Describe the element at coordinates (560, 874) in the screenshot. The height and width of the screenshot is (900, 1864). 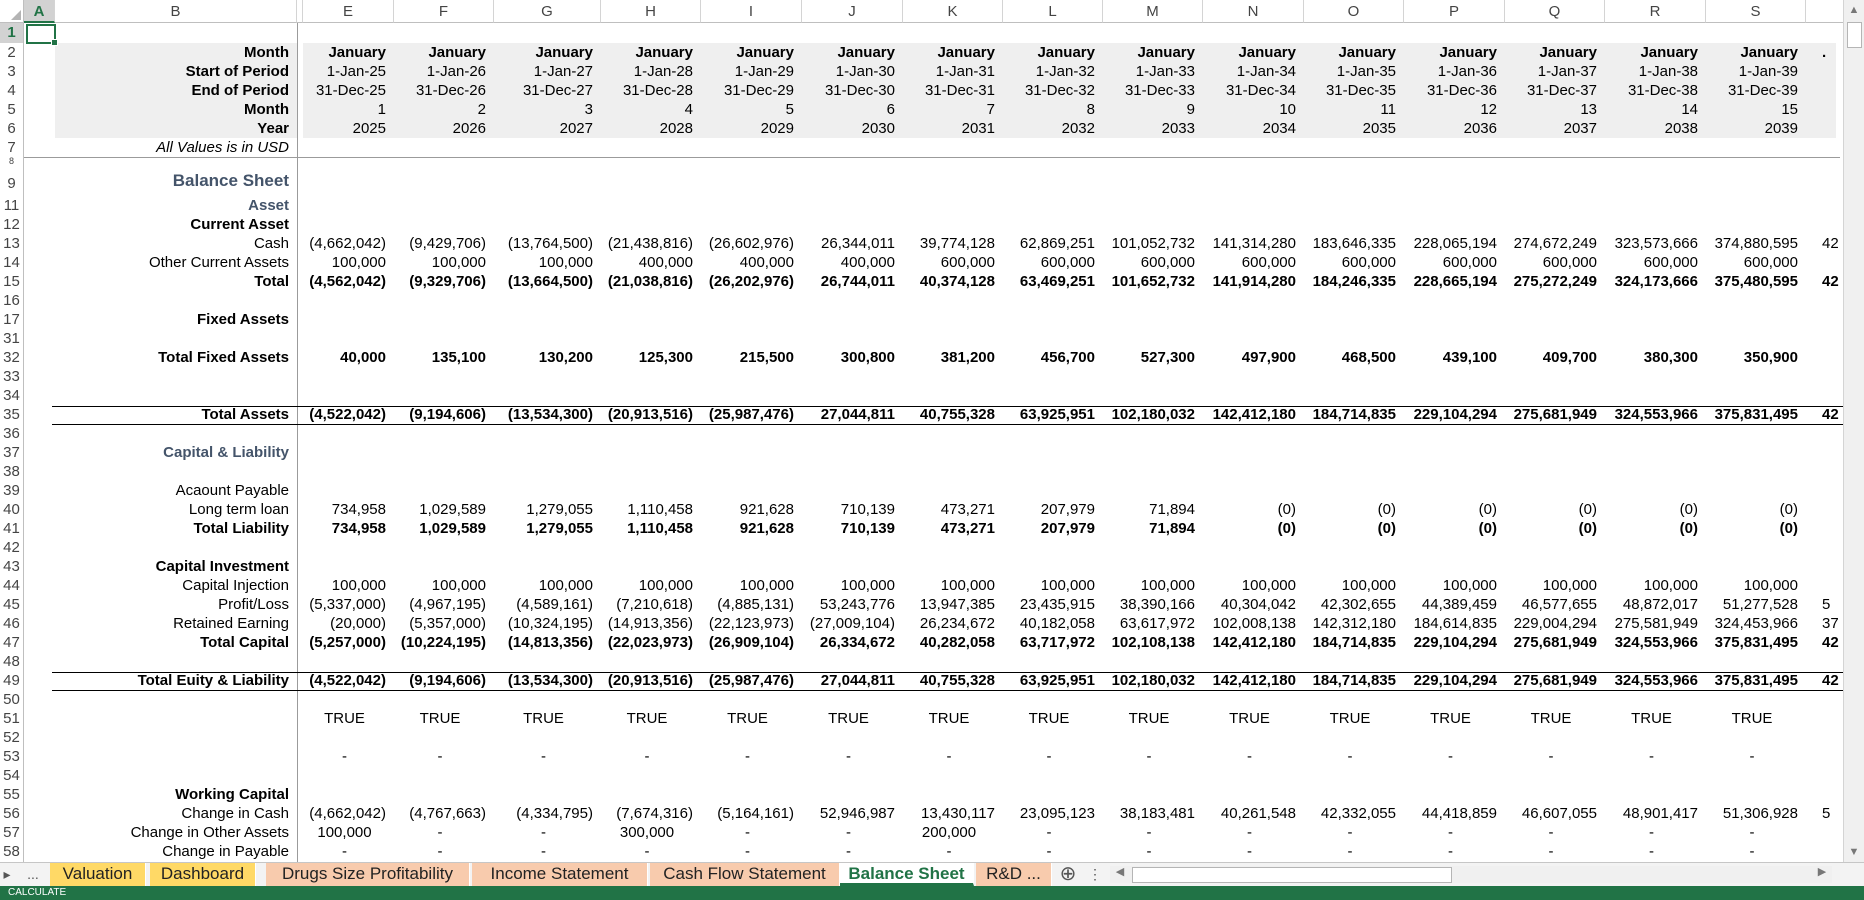
I see `tab-income-statement: Income Statement` at that location.